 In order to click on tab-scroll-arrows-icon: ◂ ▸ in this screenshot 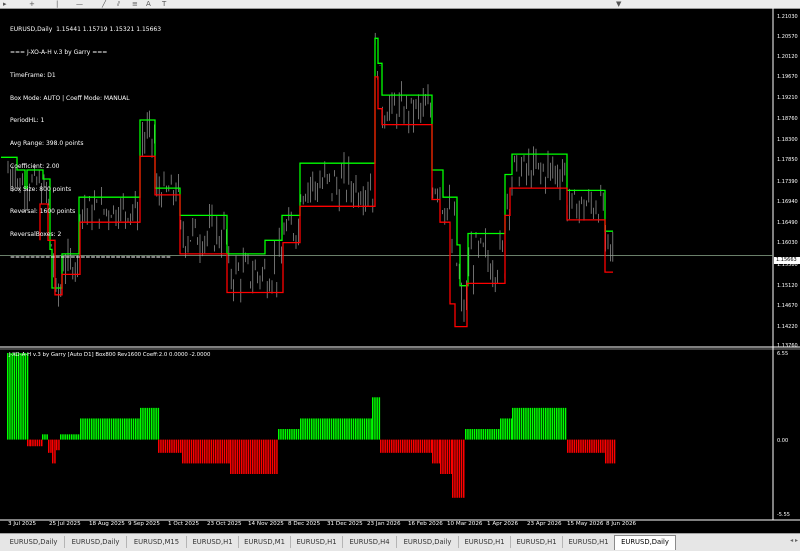, I will do `click(794, 540)`.